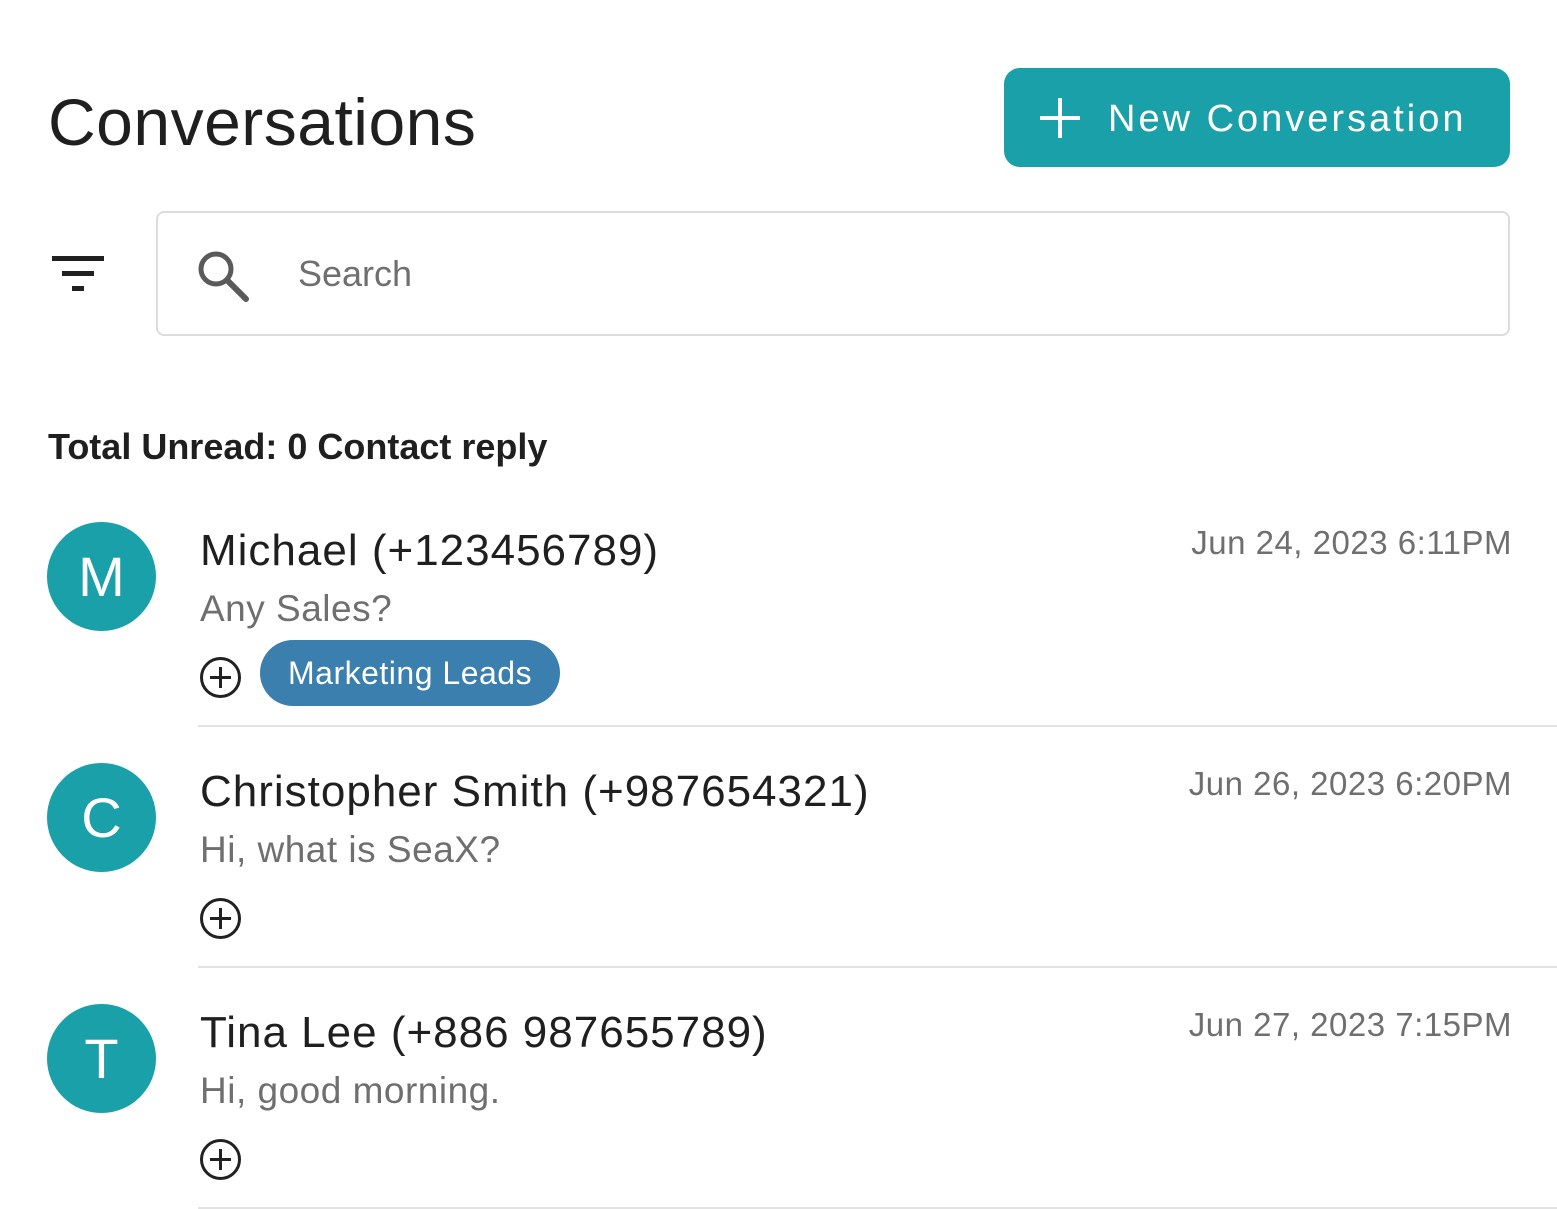 The image size is (1557, 1209). Describe the element at coordinates (1060, 118) in the screenshot. I see `plus-icon` at that location.